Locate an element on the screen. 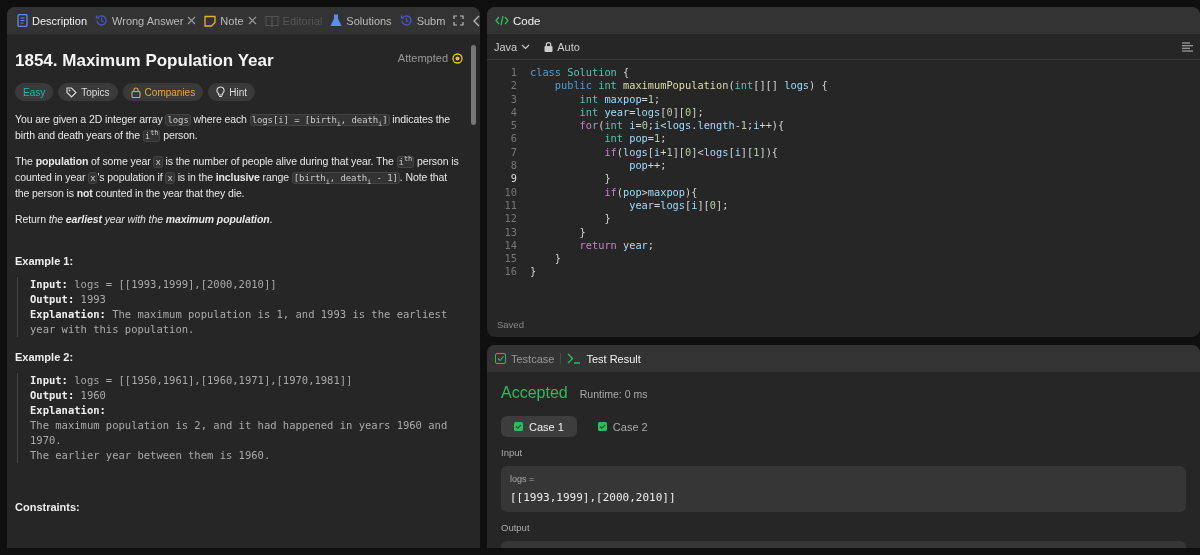 The image size is (1200, 555). tag-button: Topics is located at coordinates (88, 92).